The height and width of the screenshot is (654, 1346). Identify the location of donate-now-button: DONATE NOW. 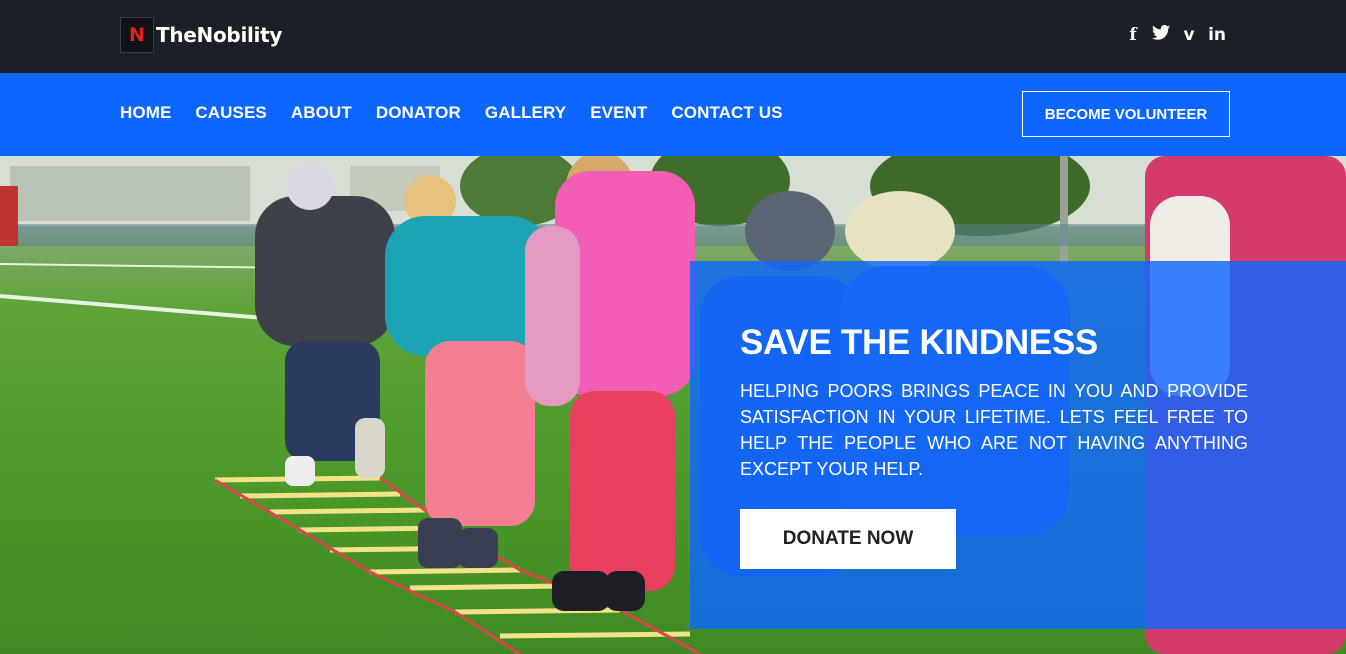
(848, 539).